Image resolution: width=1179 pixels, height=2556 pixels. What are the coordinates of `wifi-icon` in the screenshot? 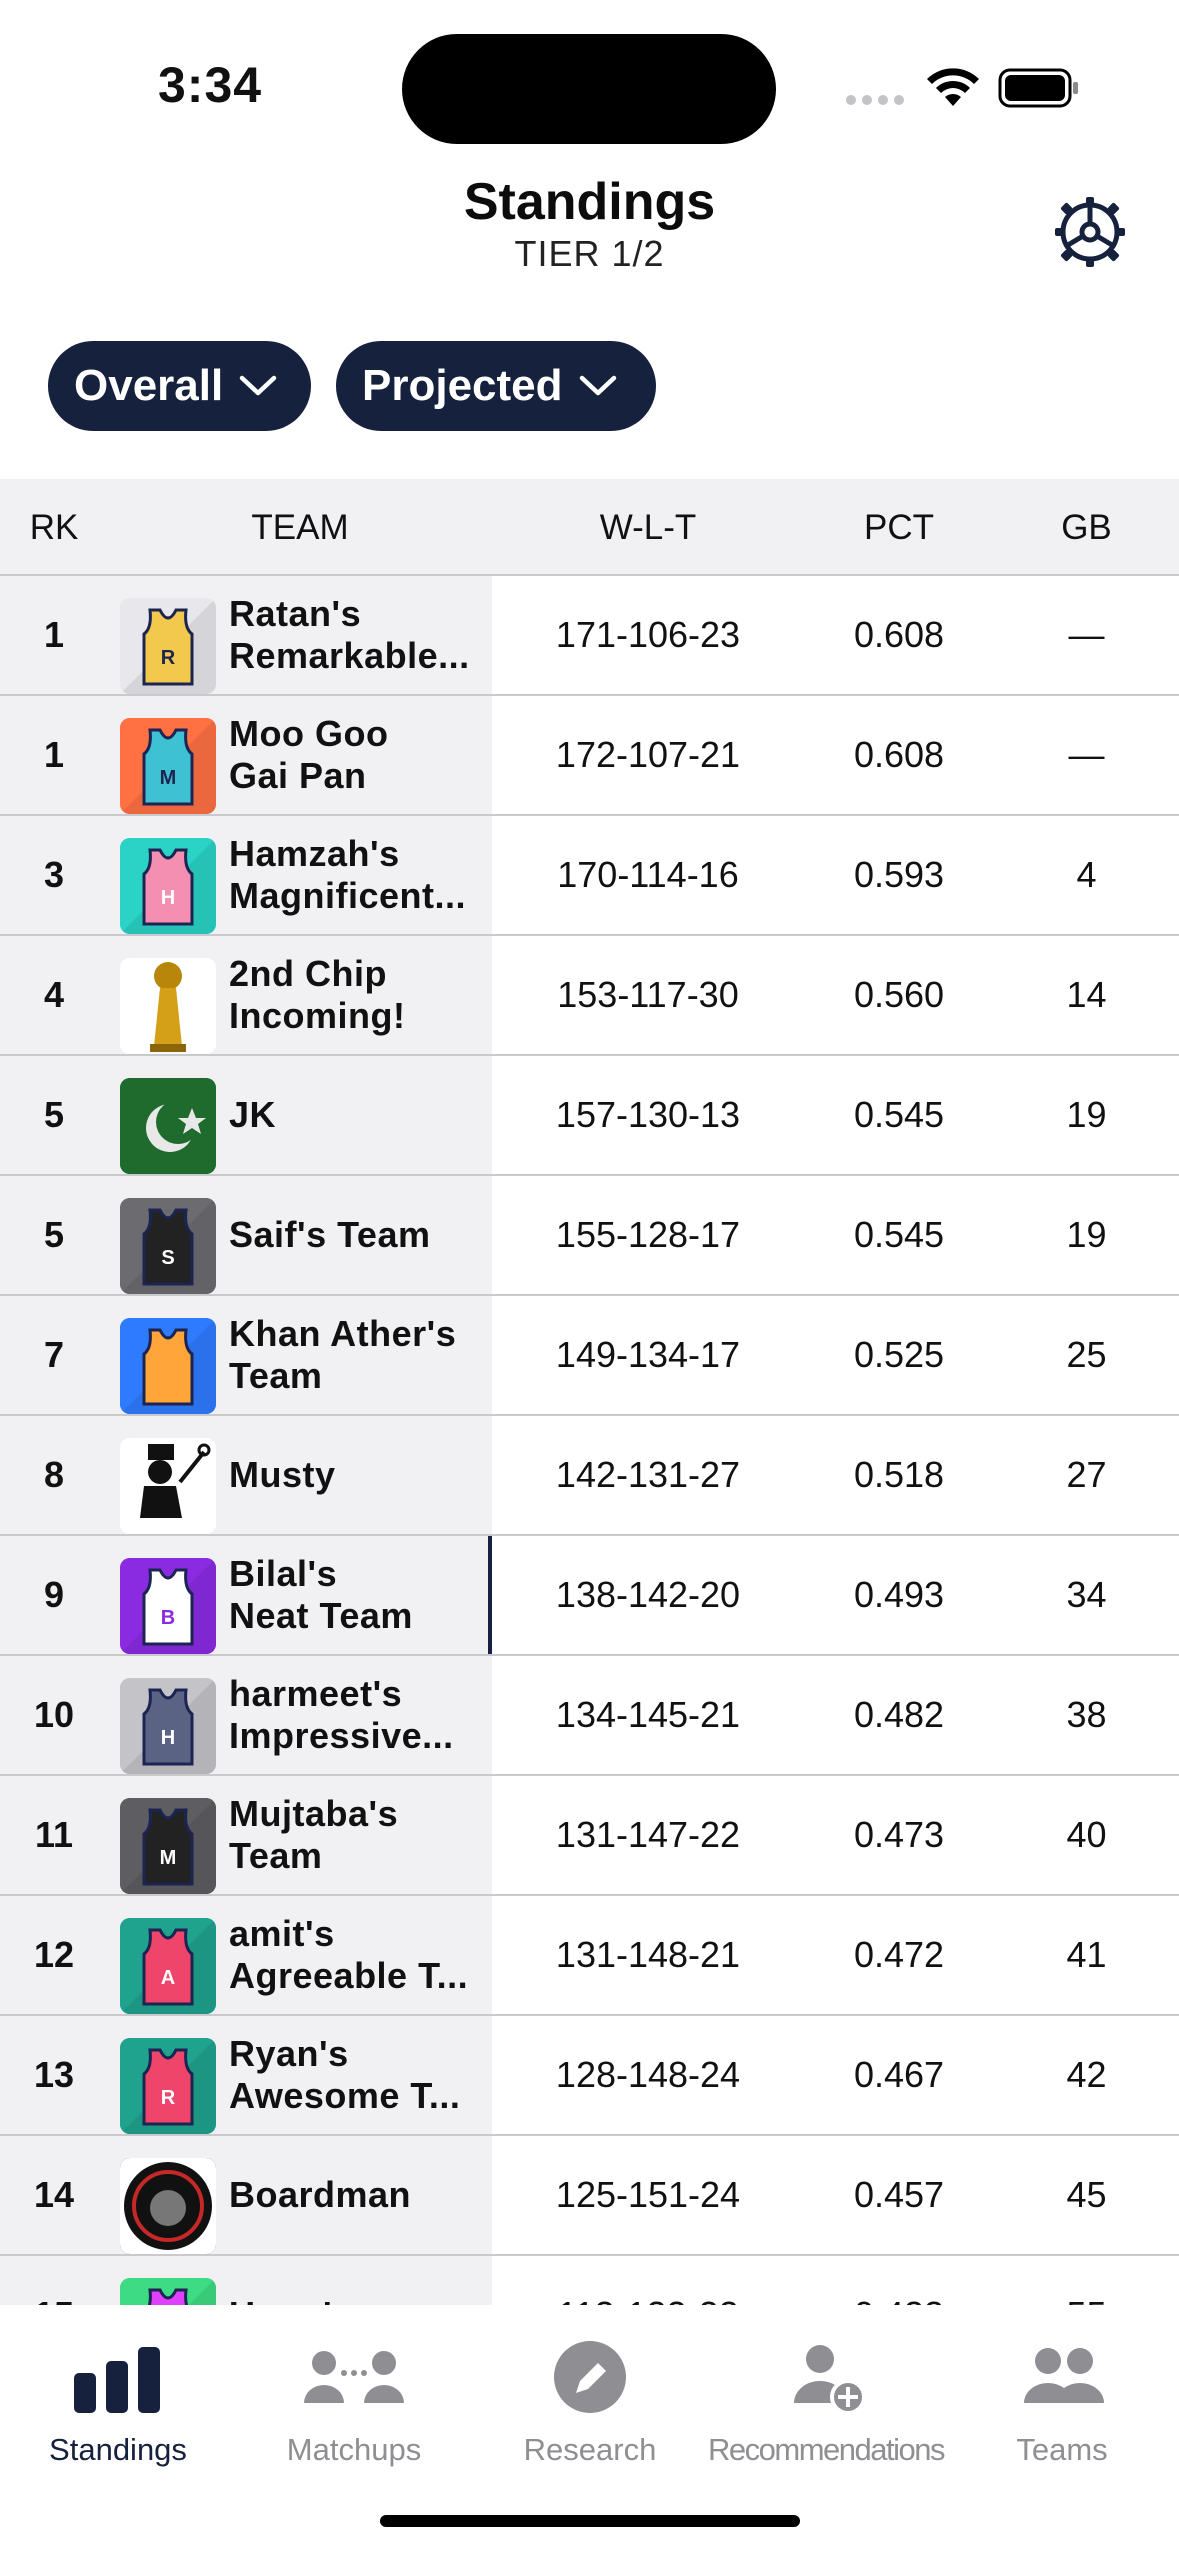 It's located at (953, 87).